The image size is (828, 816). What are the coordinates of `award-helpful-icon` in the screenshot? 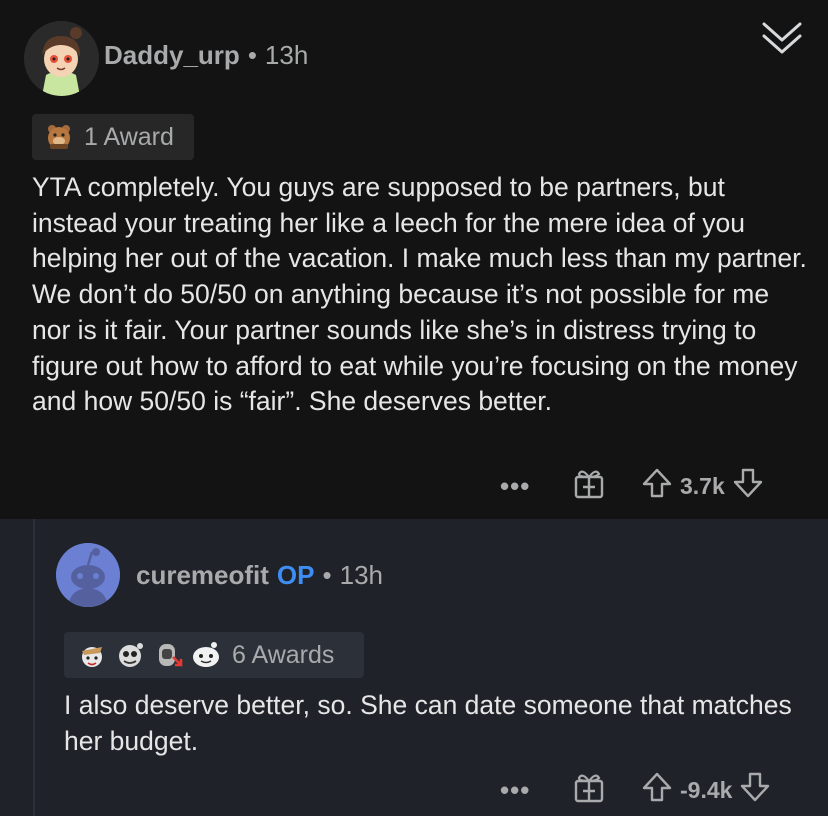 It's located at (171, 655).